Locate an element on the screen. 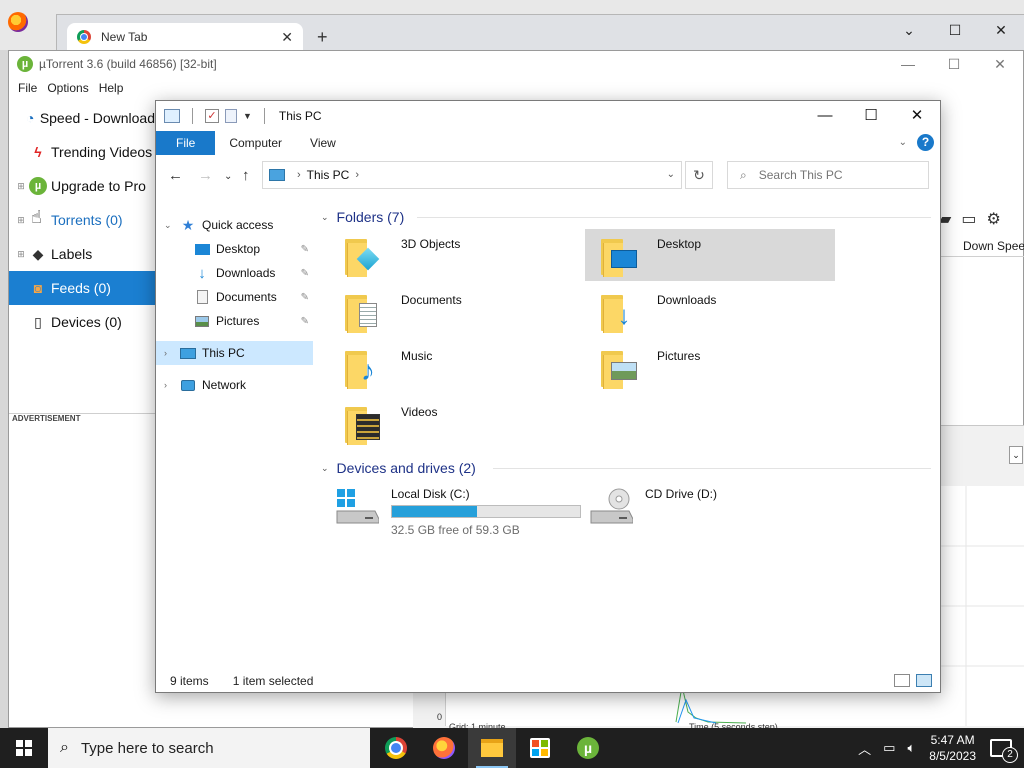  nav-item-documents: Documents ✎ is located at coordinates (234, 297).